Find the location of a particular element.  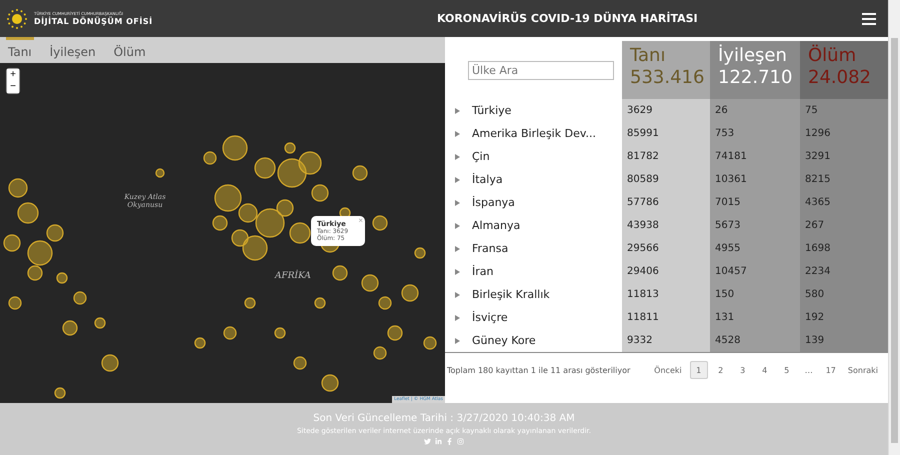

table-cell: 10361 is located at coordinates (755, 179).